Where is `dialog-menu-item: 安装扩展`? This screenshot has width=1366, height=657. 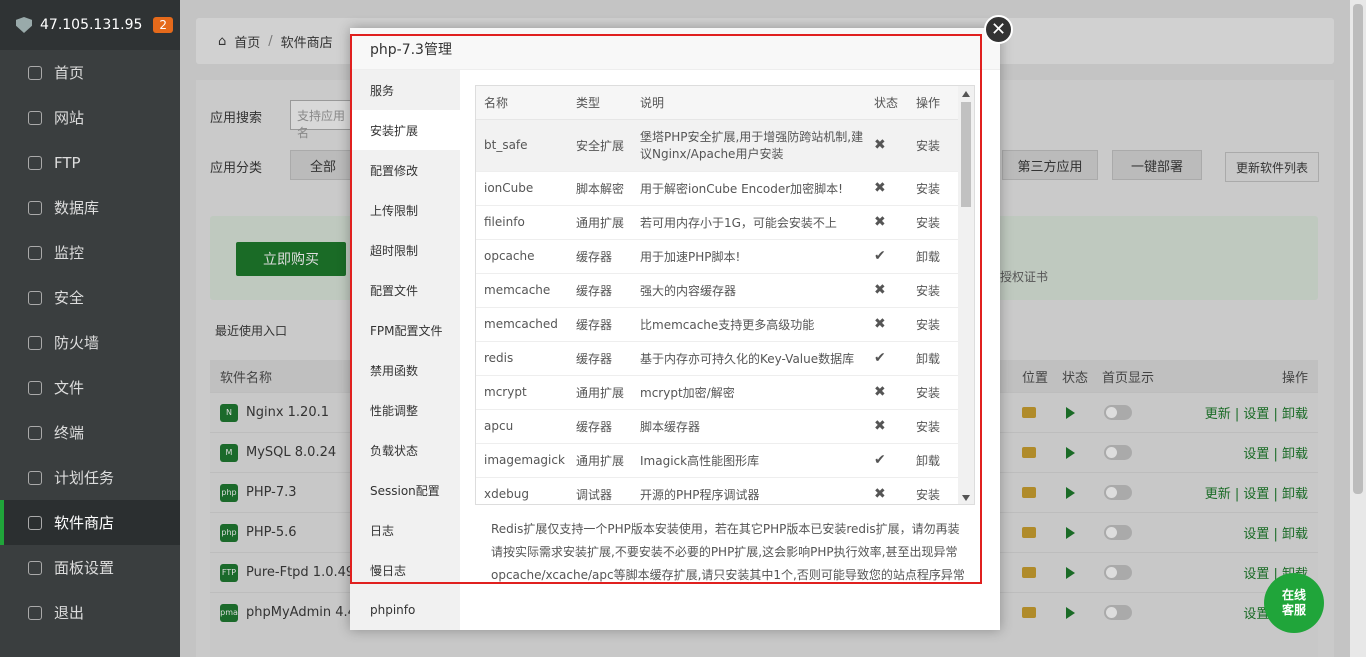
dialog-menu-item: 安装扩展 is located at coordinates (405, 130).